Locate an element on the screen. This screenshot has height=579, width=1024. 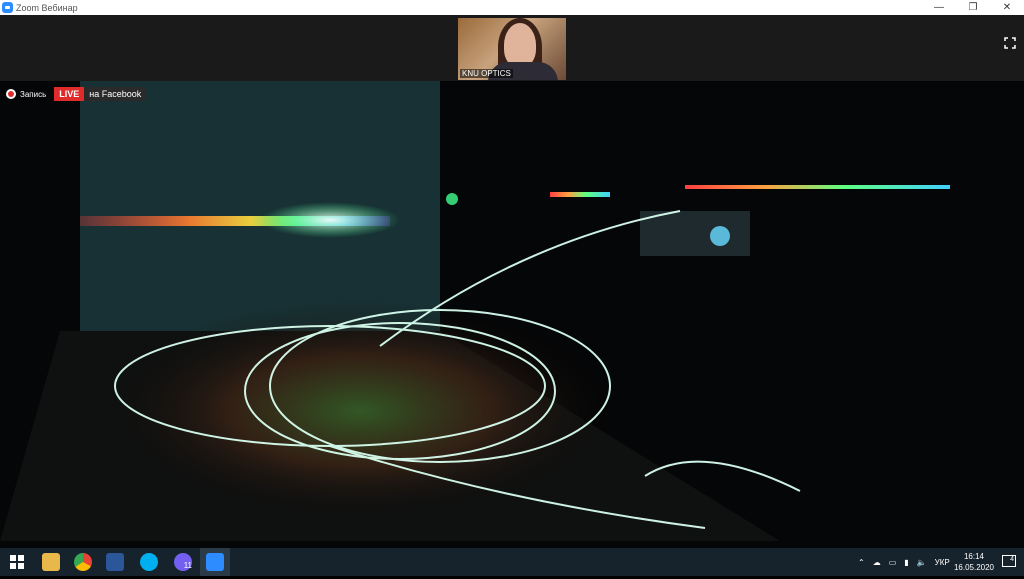
word-icon is located at coordinates (115, 562).